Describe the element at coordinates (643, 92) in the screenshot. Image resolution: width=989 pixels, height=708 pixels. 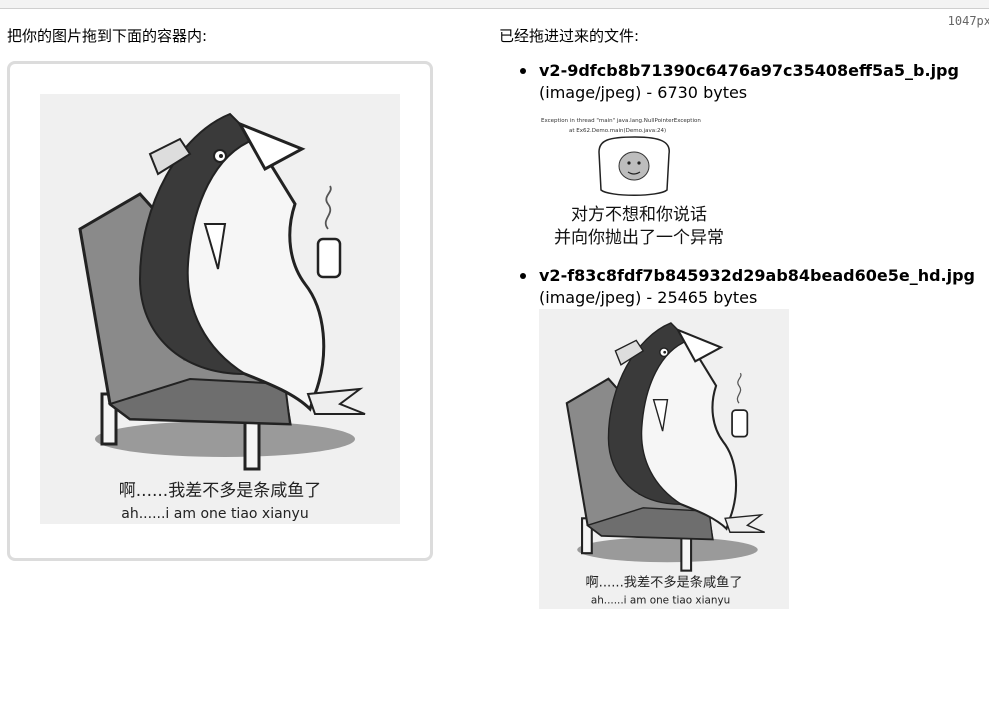
I see `file-meta: (image/jpeg) - 6730 bytes` at that location.